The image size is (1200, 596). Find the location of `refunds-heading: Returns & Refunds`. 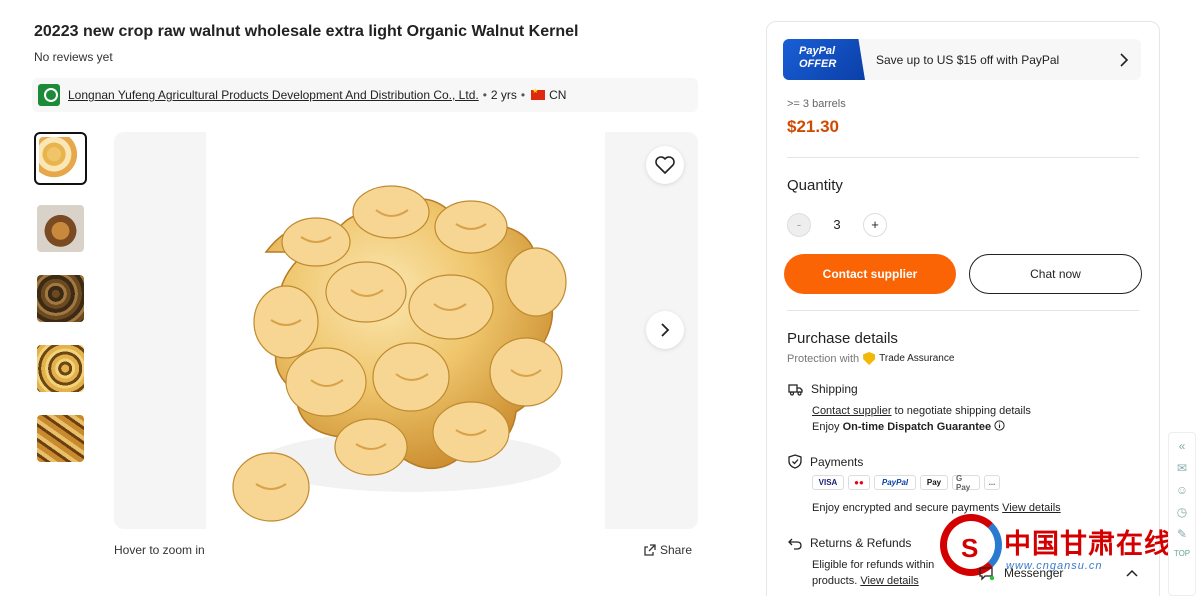

refunds-heading: Returns & Refunds is located at coordinates (849, 543).